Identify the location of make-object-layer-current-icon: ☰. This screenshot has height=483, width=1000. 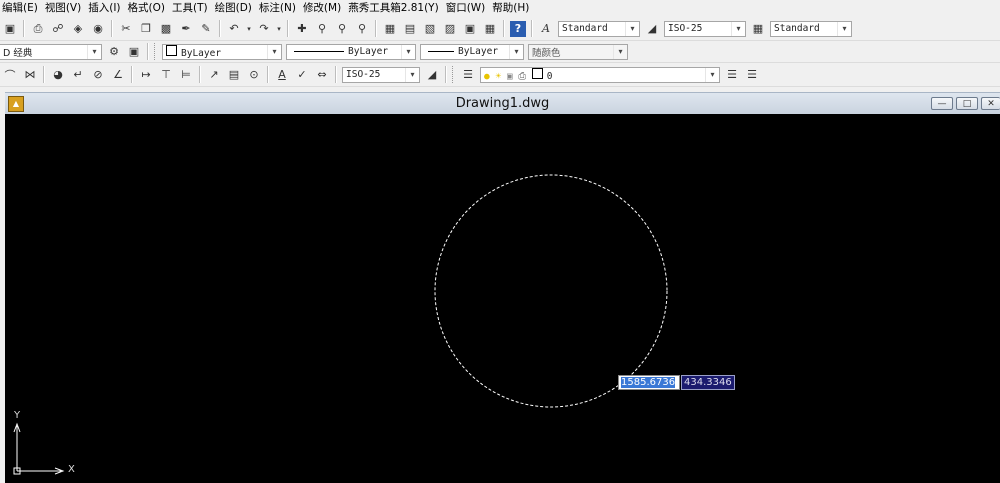
(732, 75).